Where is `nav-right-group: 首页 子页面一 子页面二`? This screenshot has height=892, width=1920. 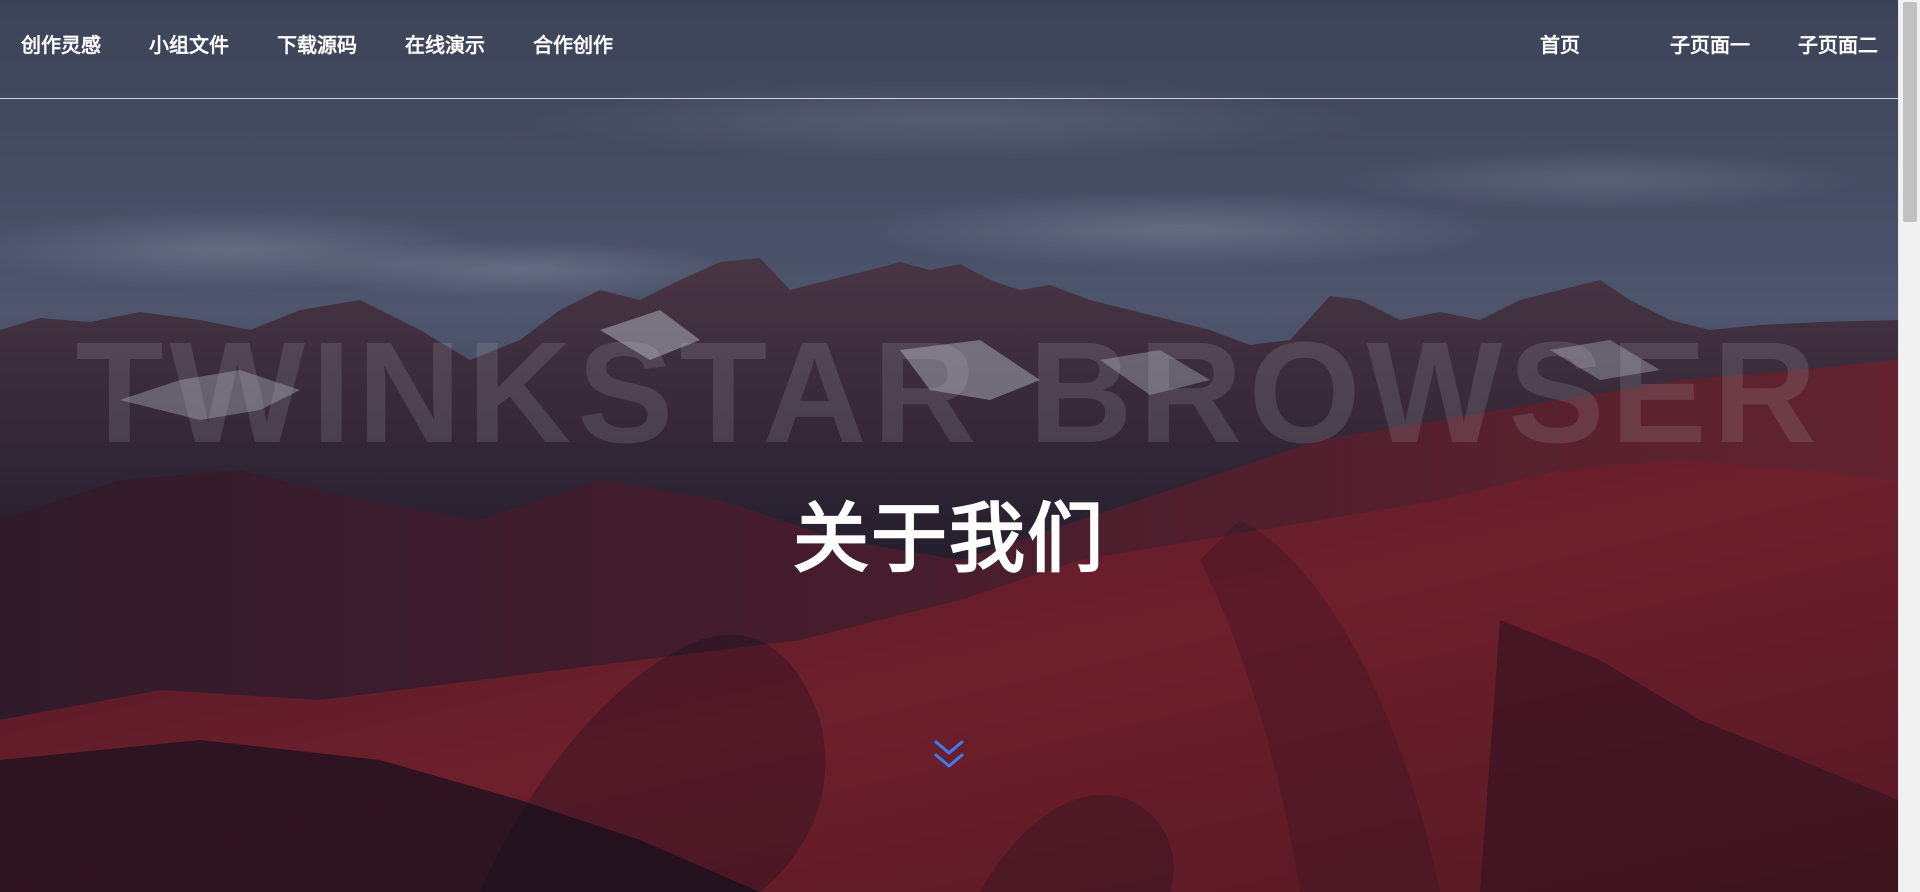 nav-right-group: 首页 子页面一 子页面二 is located at coordinates (1709, 45).